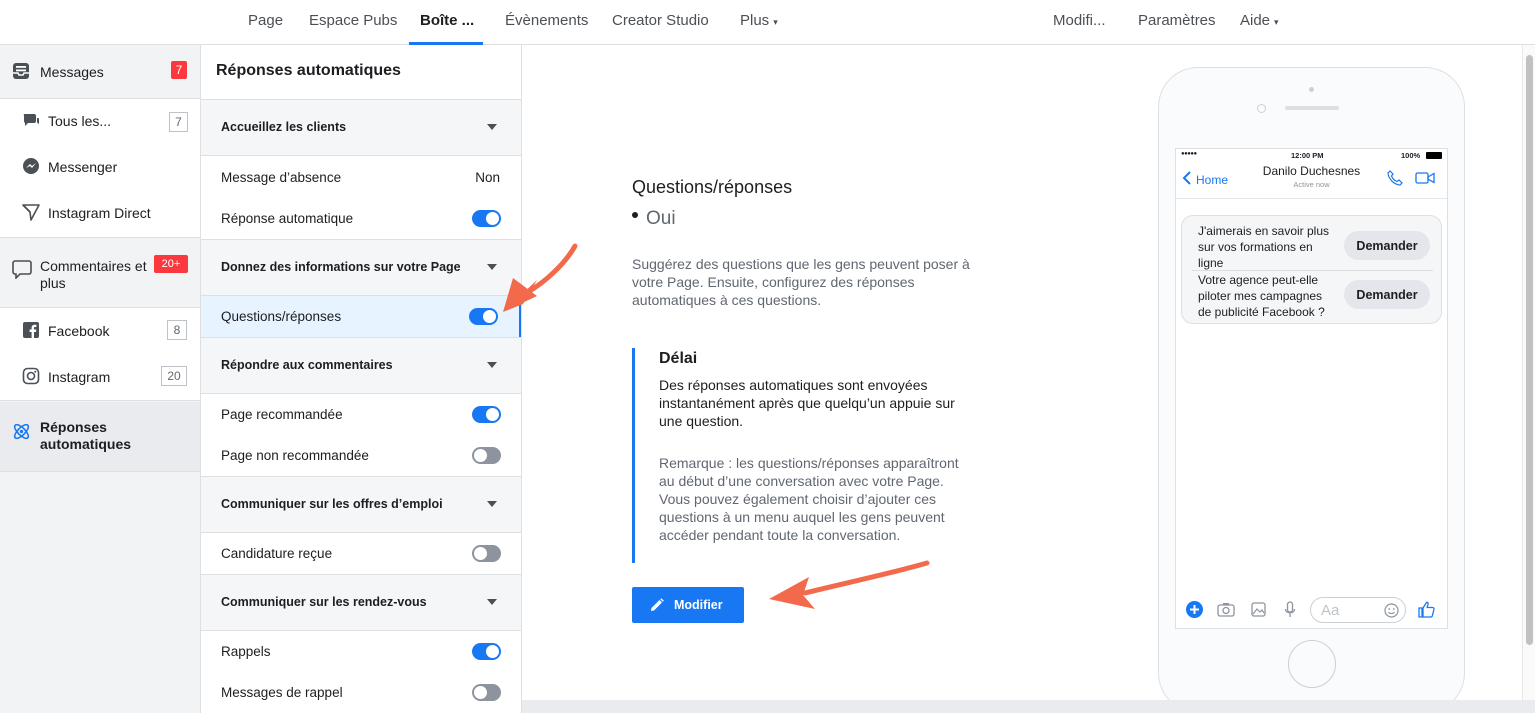  Describe the element at coordinates (1312, 270) in the screenshot. I see `question-separator` at that location.